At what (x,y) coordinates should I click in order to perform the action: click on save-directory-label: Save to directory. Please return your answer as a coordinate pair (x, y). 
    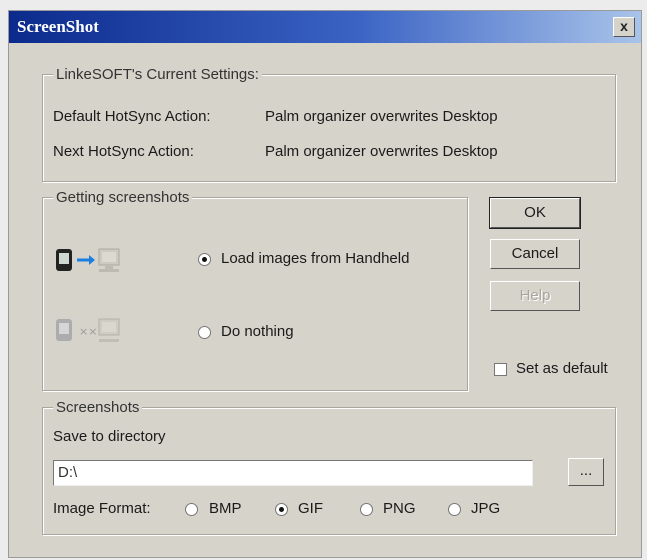
    Looking at the image, I should click on (109, 436).